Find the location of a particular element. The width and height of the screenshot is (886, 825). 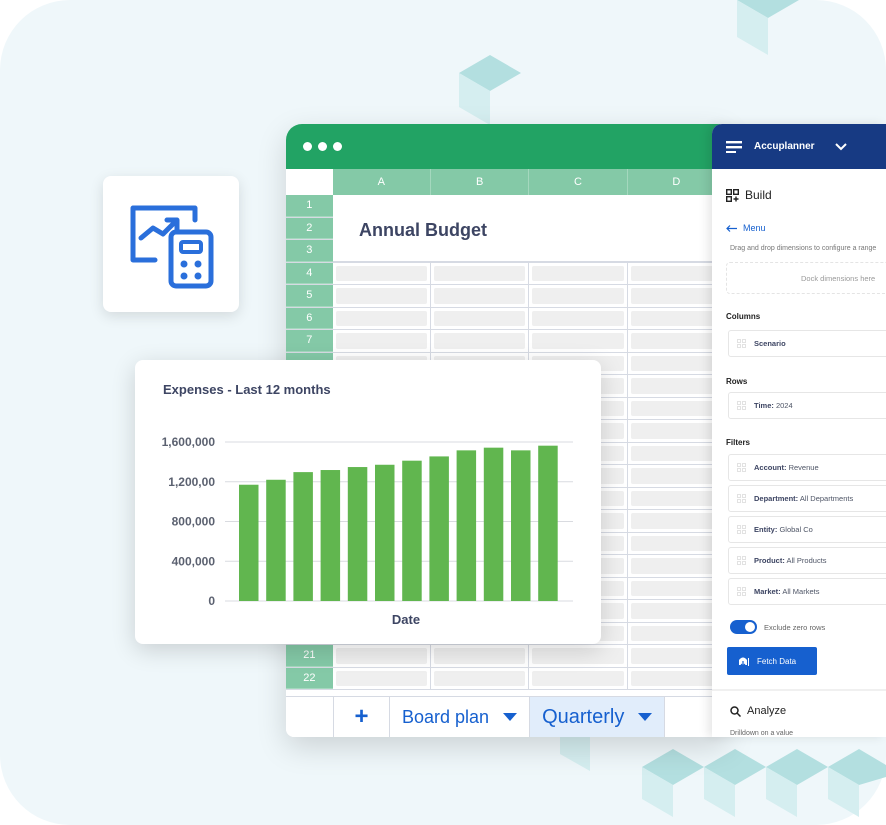

filter-pill: Department: All Departments is located at coordinates (807, 498).